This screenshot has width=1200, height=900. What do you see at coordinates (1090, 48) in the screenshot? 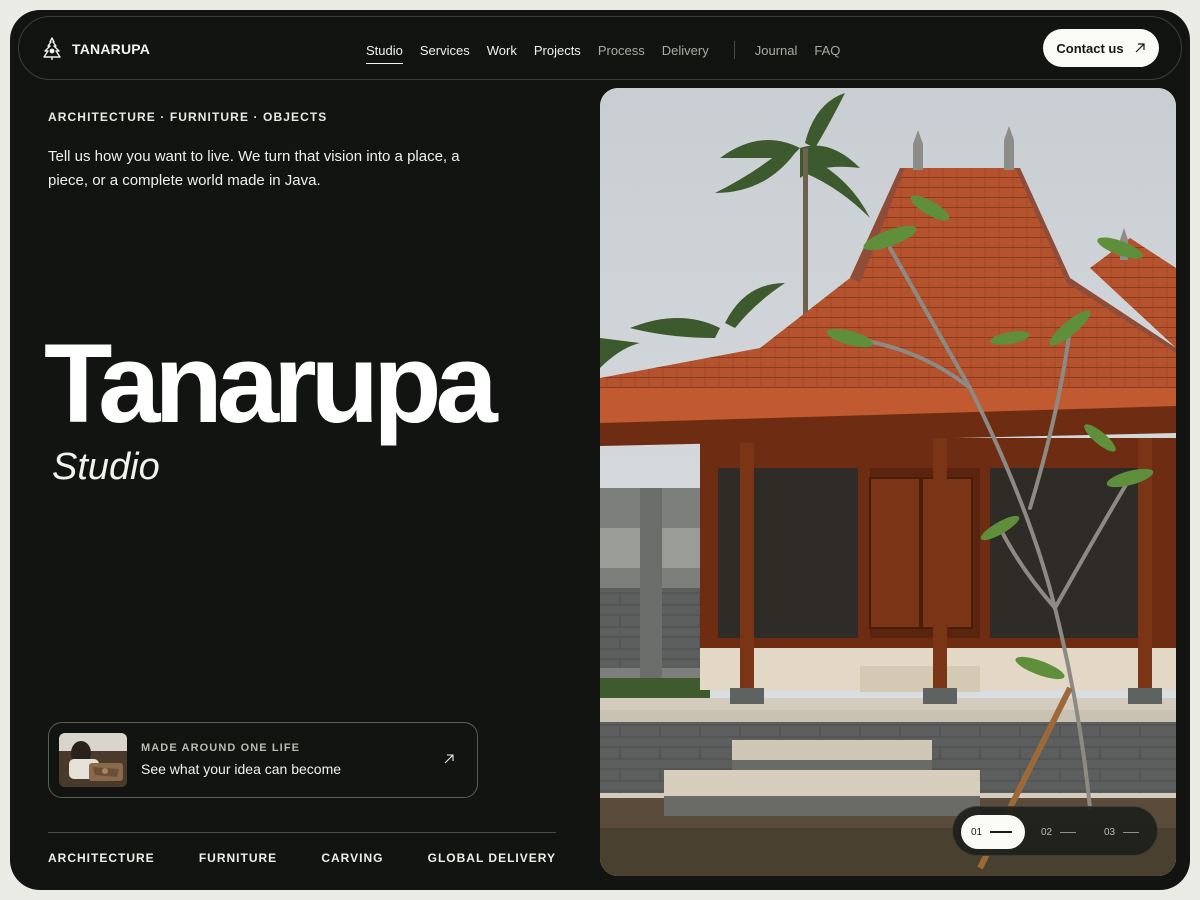
I see `contact-button-label: Contact us` at bounding box center [1090, 48].